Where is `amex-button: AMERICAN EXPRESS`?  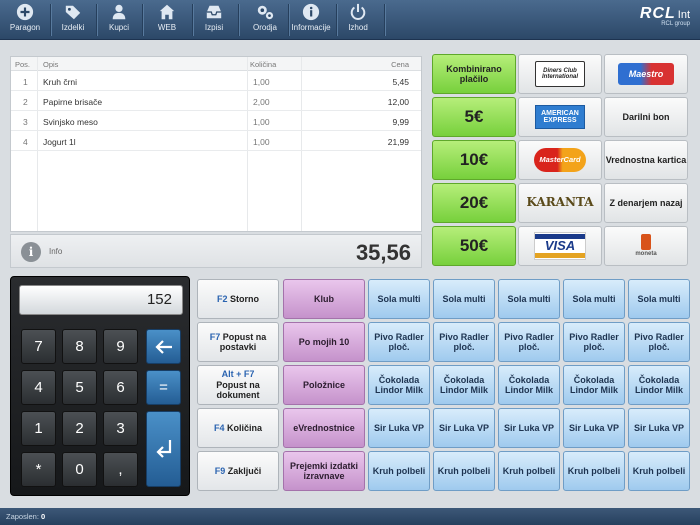 amex-button: AMERICAN EXPRESS is located at coordinates (560, 117).